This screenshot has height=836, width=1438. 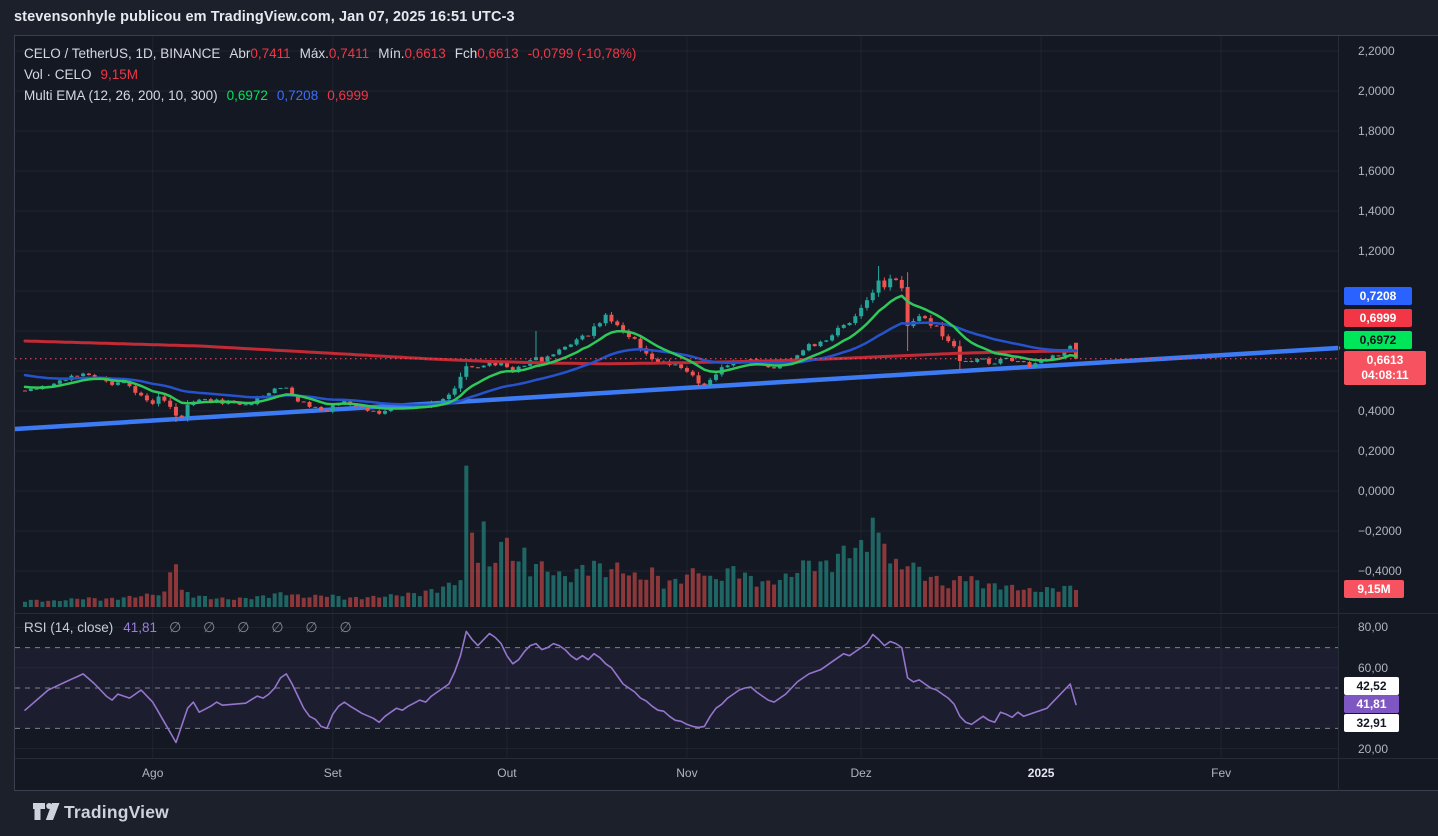 I want to click on time-axis-label: Nov, so click(x=686, y=773).